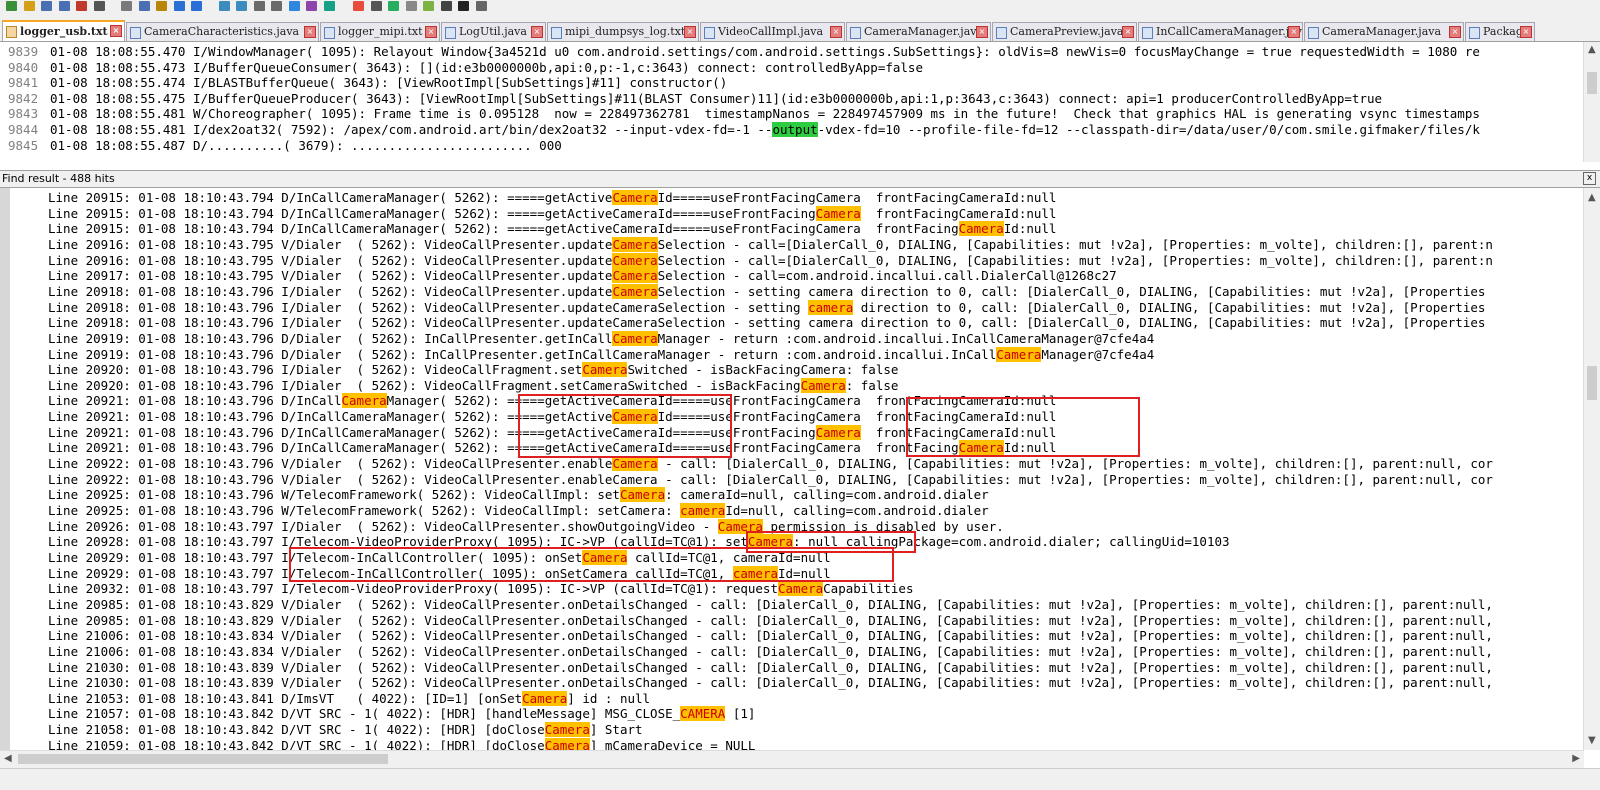 The height and width of the screenshot is (790, 1600). I want to click on close-icon: x, so click(1589, 178).